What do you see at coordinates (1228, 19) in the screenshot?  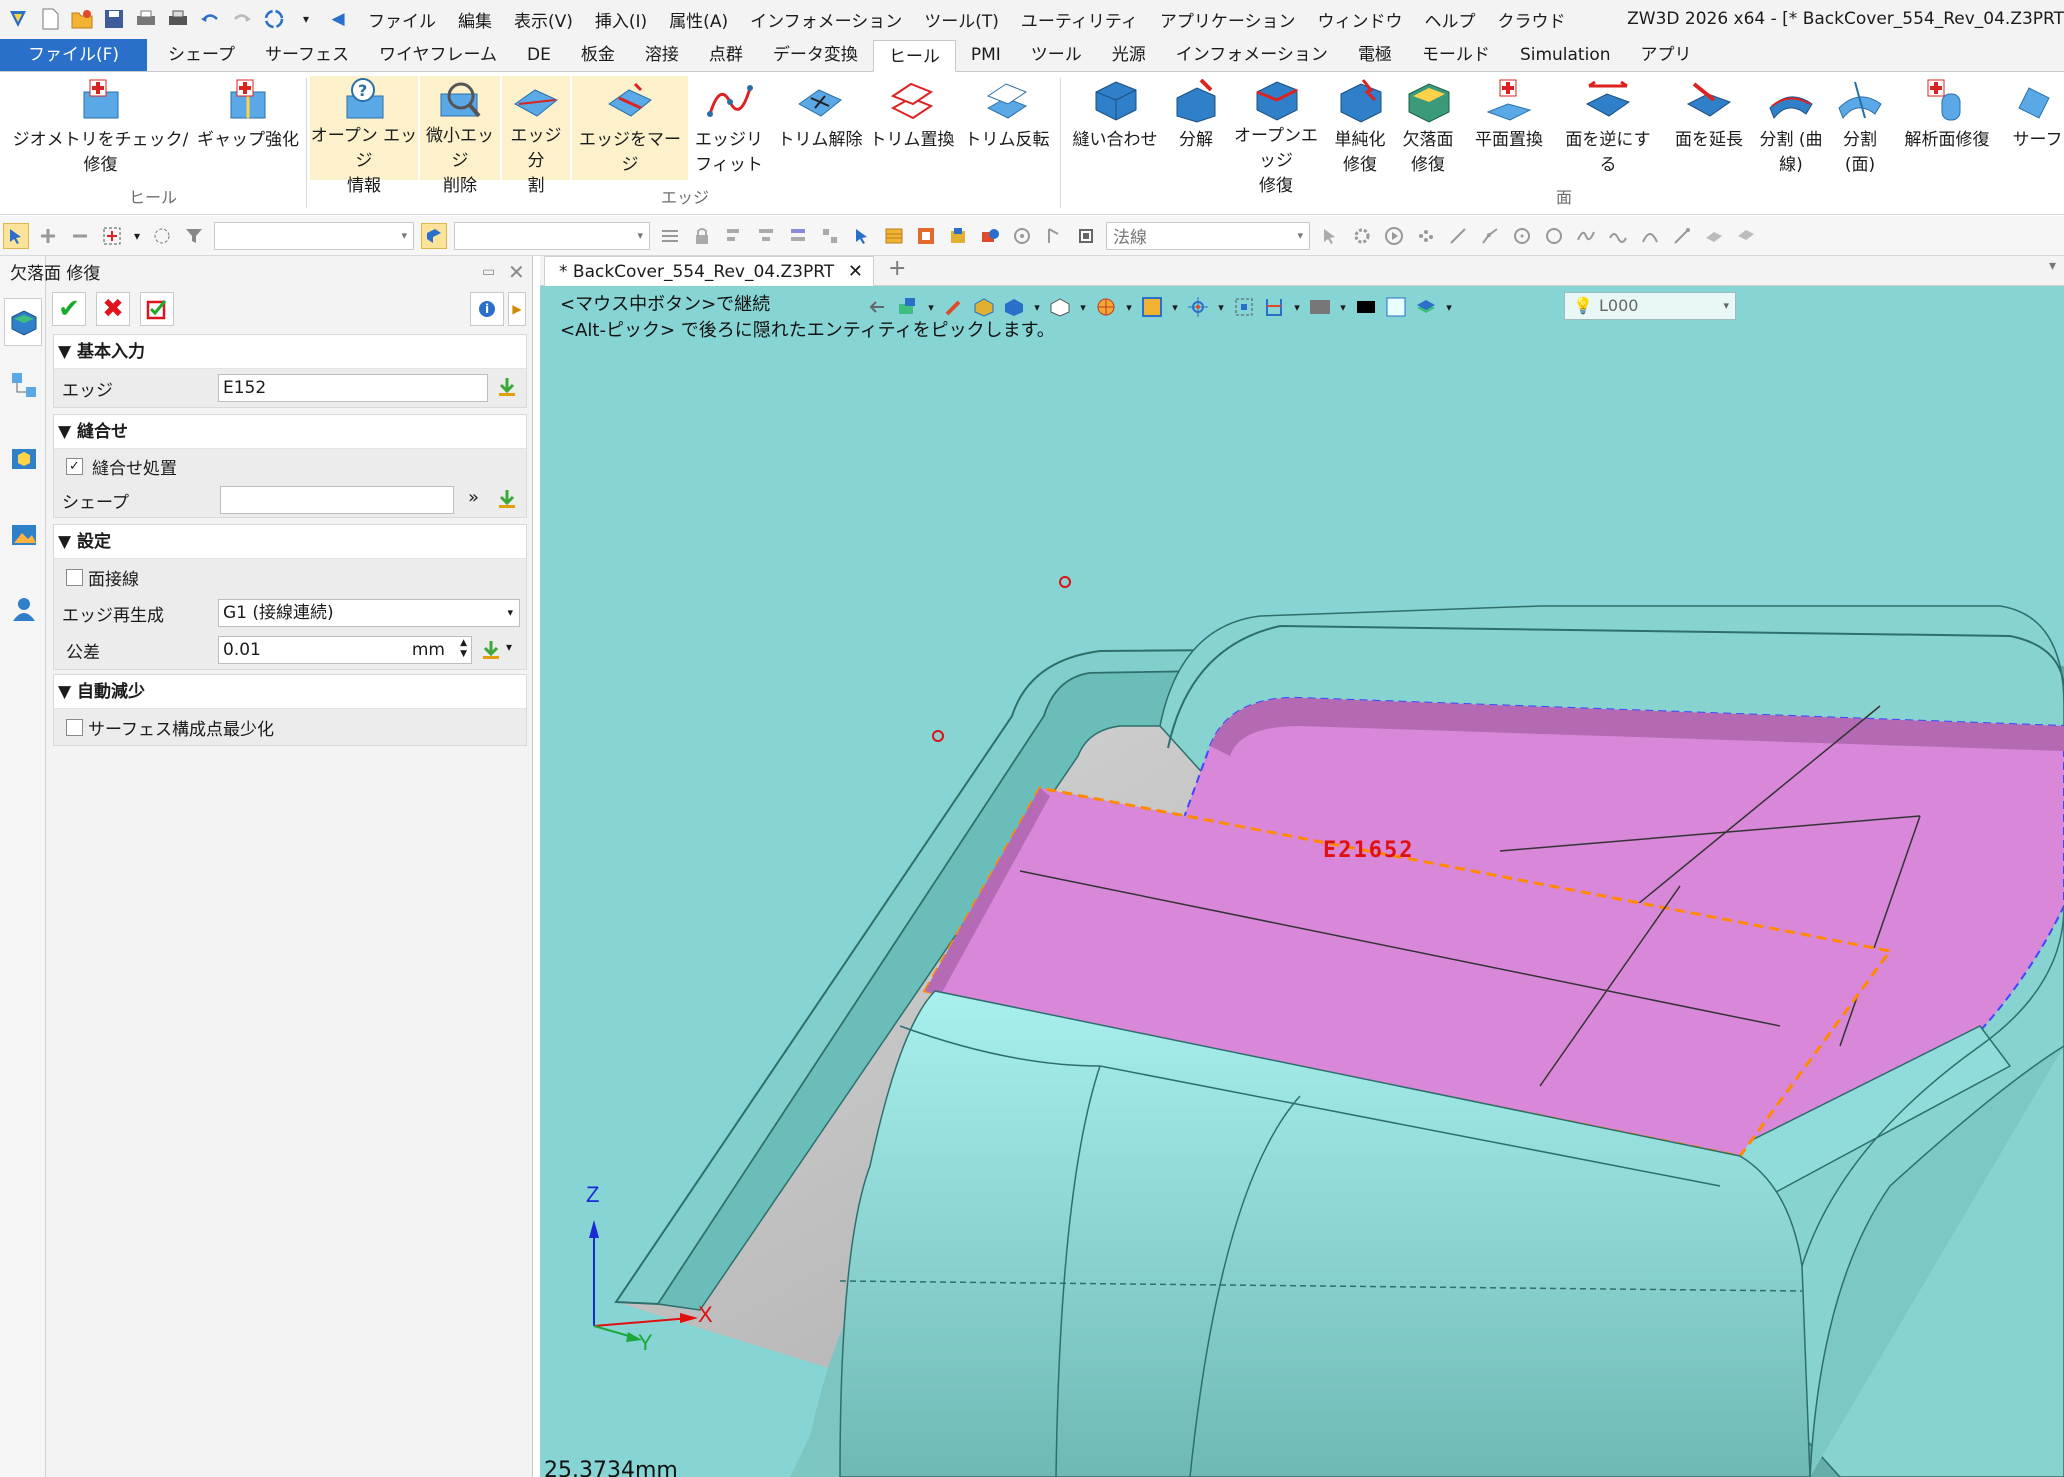 I see `menu-item: アプリケーション` at bounding box center [1228, 19].